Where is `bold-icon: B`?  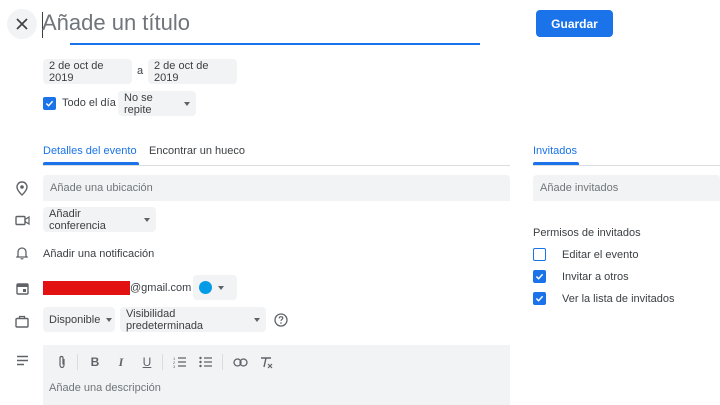 bold-icon: B is located at coordinates (95, 362).